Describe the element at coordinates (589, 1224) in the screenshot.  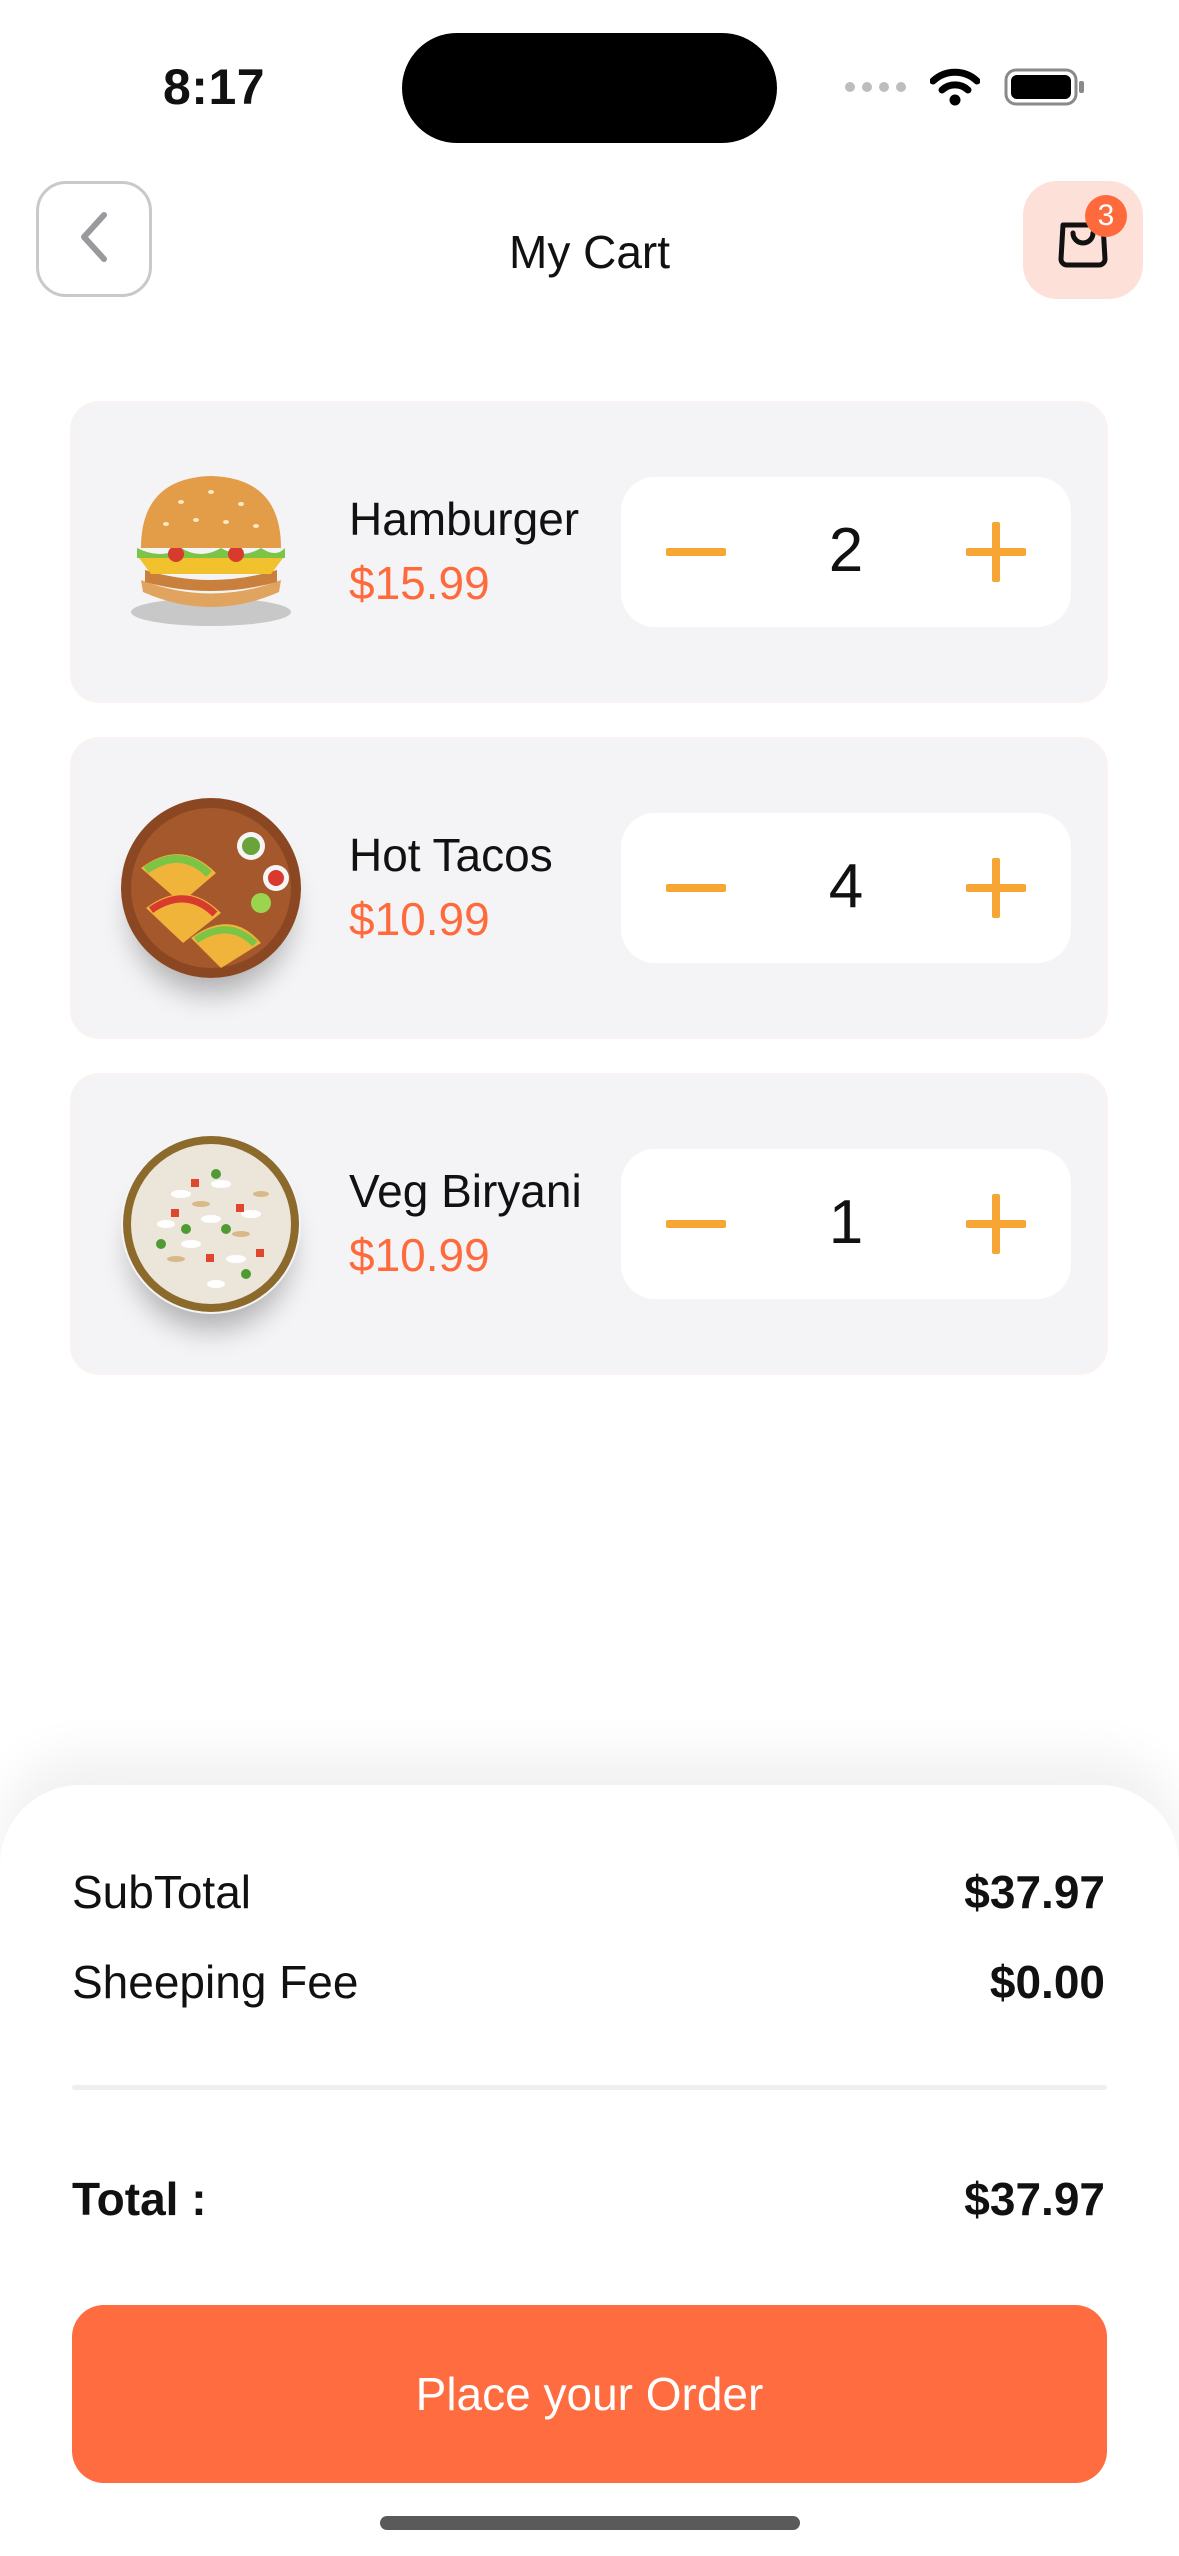
I see `cart-item-veg-biryani: Veg Biryani $10.99 1` at that location.